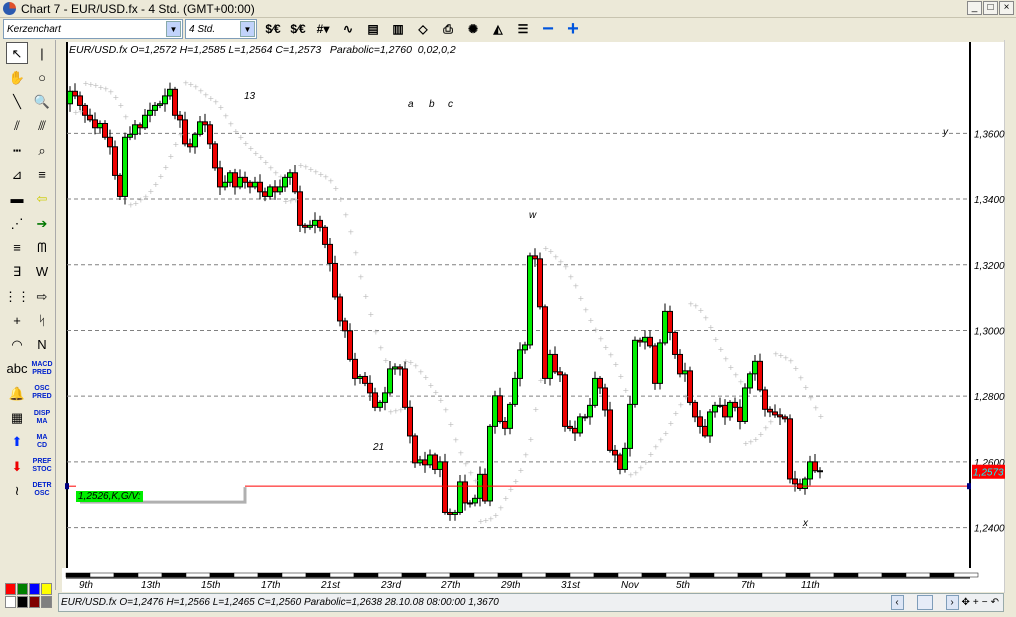 The height and width of the screenshot is (617, 1016). Describe the element at coordinates (952, 602) in the screenshot. I see `scroll-right-button: ›` at that location.